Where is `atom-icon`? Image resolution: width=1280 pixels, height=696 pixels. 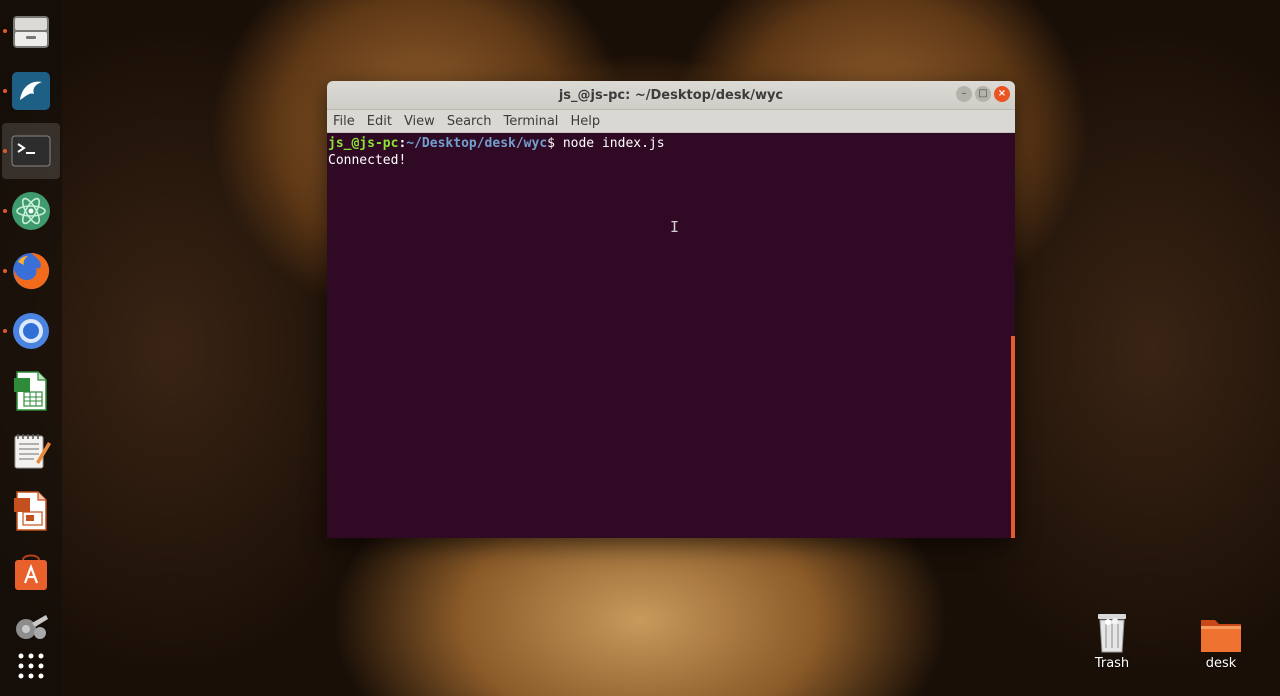
atom-icon is located at coordinates (31, 211).